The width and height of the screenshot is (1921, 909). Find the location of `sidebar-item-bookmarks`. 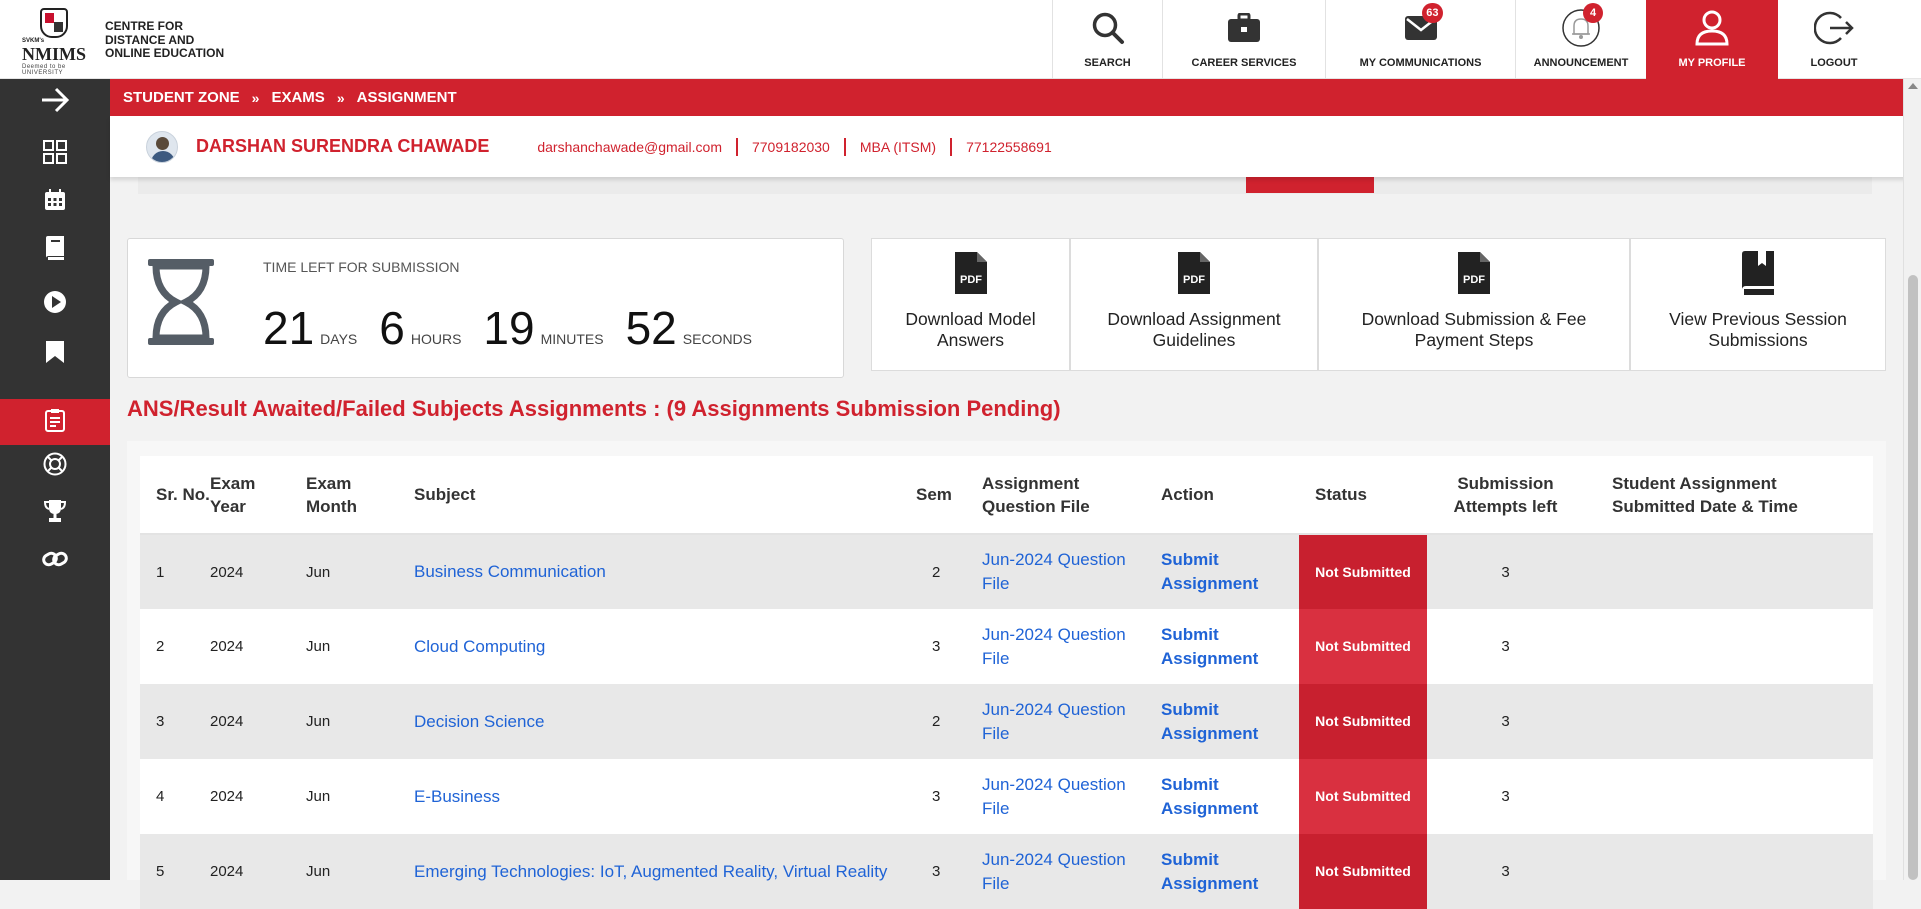

sidebar-item-bookmarks is located at coordinates (55, 354).